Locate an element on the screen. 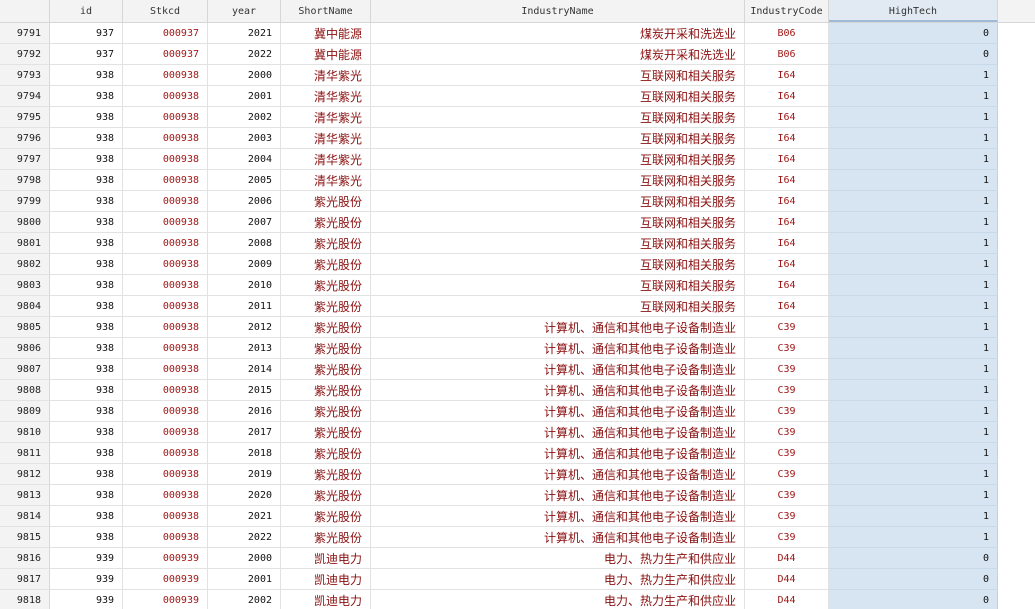 The width and height of the screenshot is (1035, 609). cell-industrycode: B06 is located at coordinates (787, 54).